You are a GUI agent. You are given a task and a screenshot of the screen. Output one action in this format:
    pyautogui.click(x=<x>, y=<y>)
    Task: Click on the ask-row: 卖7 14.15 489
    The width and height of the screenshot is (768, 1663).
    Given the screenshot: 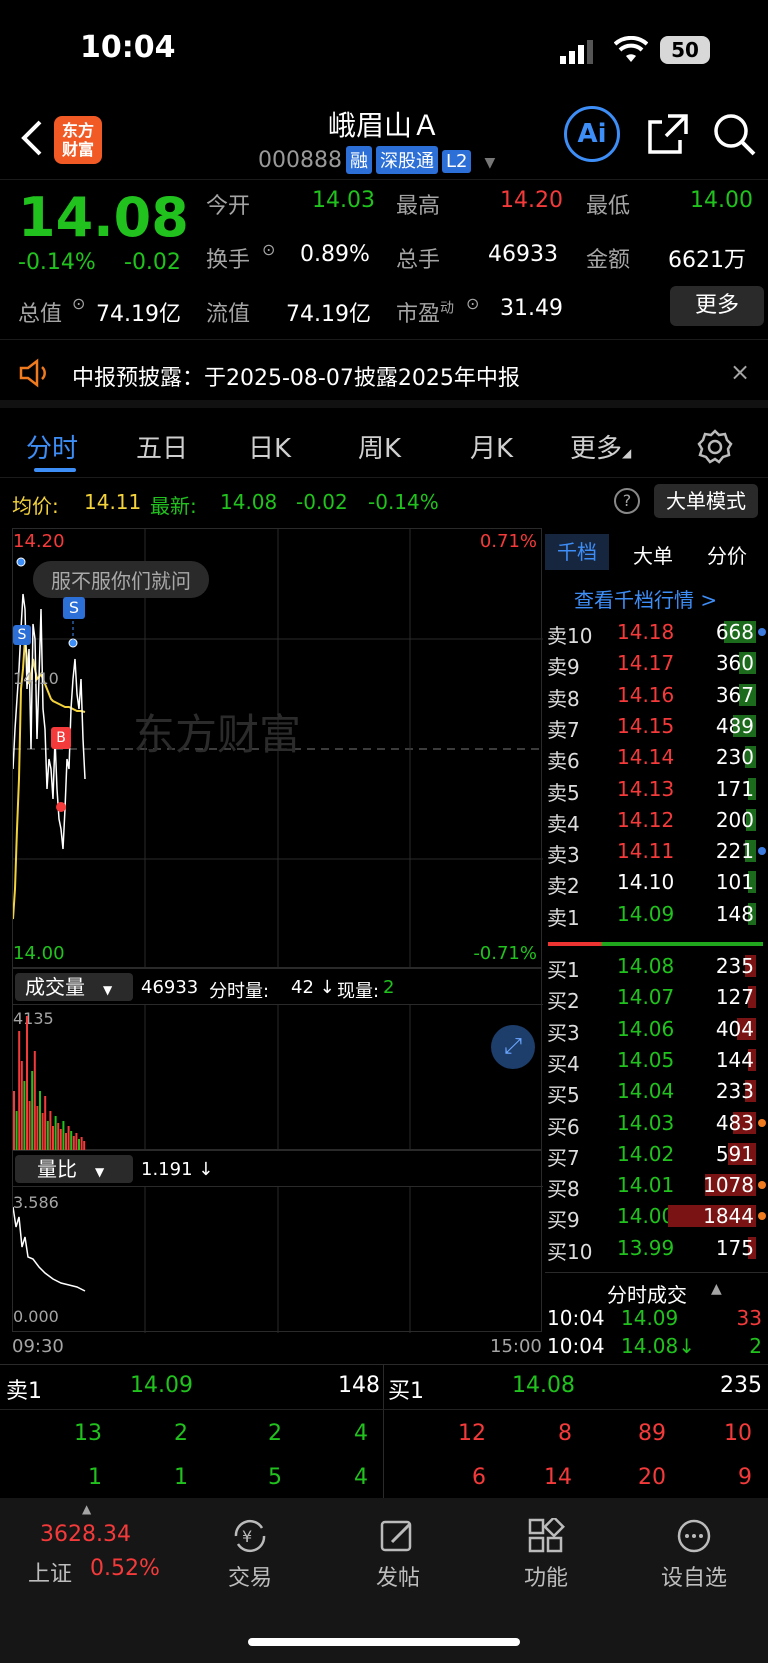 What is the action you would take?
    pyautogui.click(x=656, y=726)
    